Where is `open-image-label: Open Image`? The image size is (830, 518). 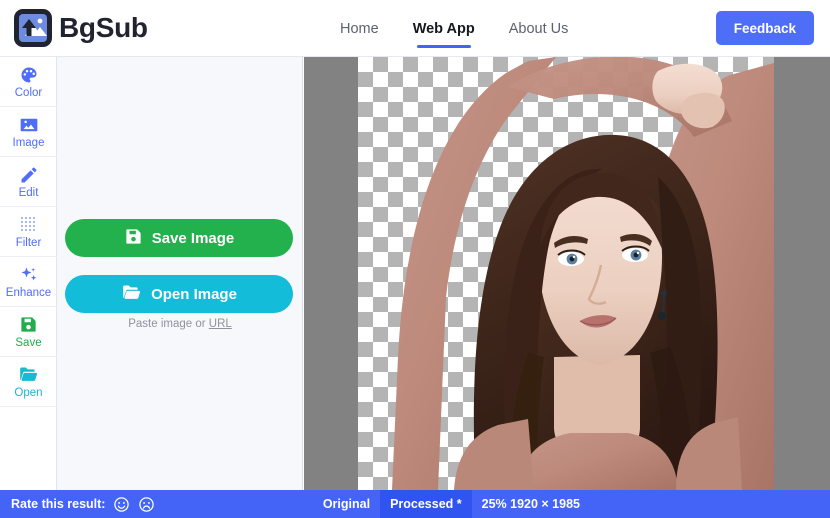 open-image-label: Open Image is located at coordinates (194, 294).